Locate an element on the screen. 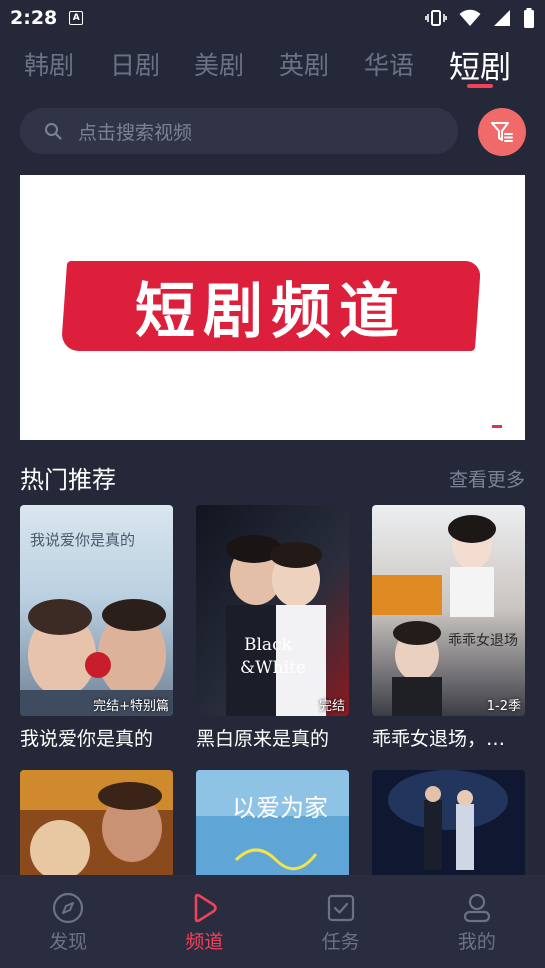  banner-page-indicator is located at coordinates (497, 426).